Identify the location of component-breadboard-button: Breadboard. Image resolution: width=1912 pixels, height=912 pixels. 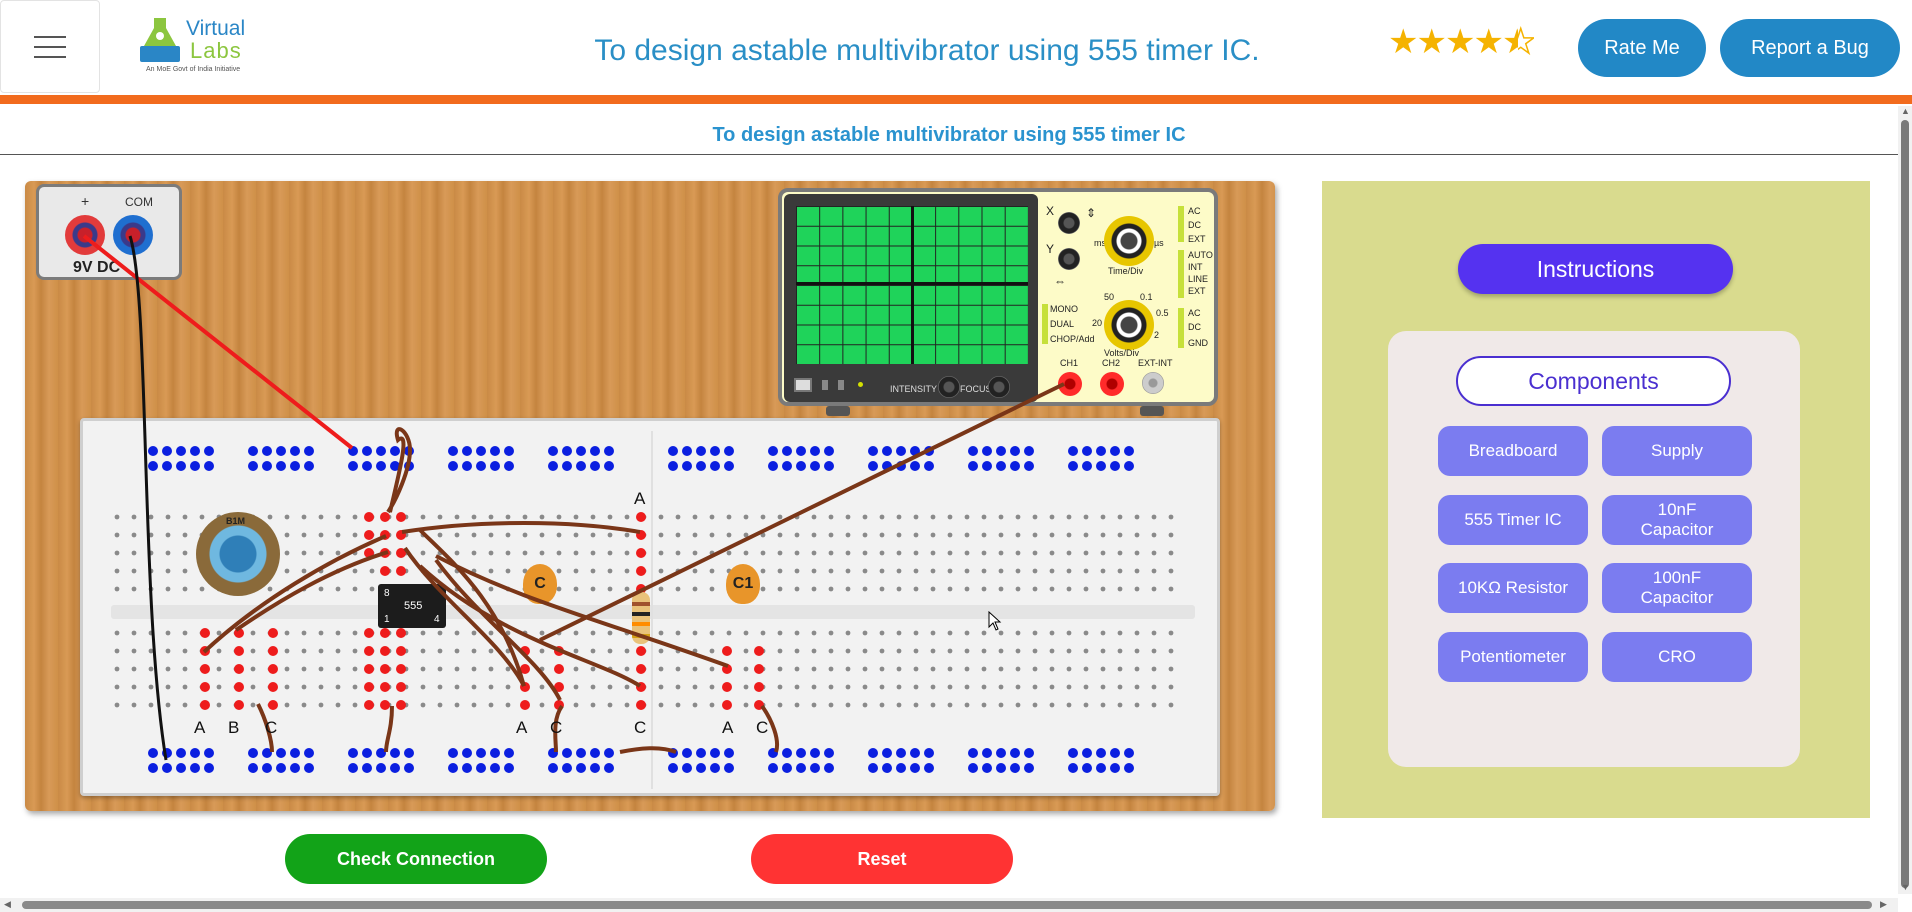
(1513, 451).